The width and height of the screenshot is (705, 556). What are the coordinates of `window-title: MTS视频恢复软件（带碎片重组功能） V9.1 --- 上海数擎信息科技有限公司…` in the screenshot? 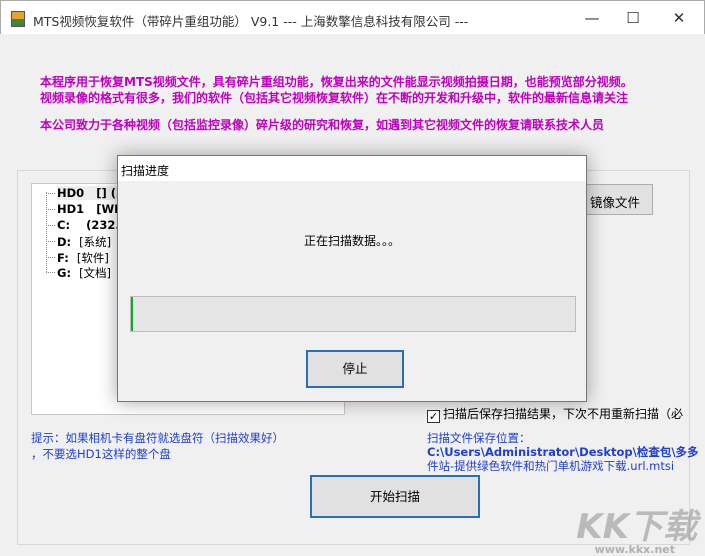 It's located at (251, 21).